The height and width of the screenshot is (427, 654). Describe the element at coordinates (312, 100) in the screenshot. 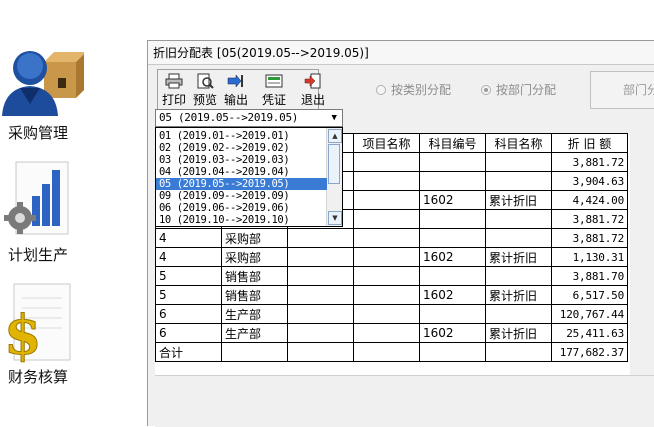

I see `exit-label: 退出` at that location.